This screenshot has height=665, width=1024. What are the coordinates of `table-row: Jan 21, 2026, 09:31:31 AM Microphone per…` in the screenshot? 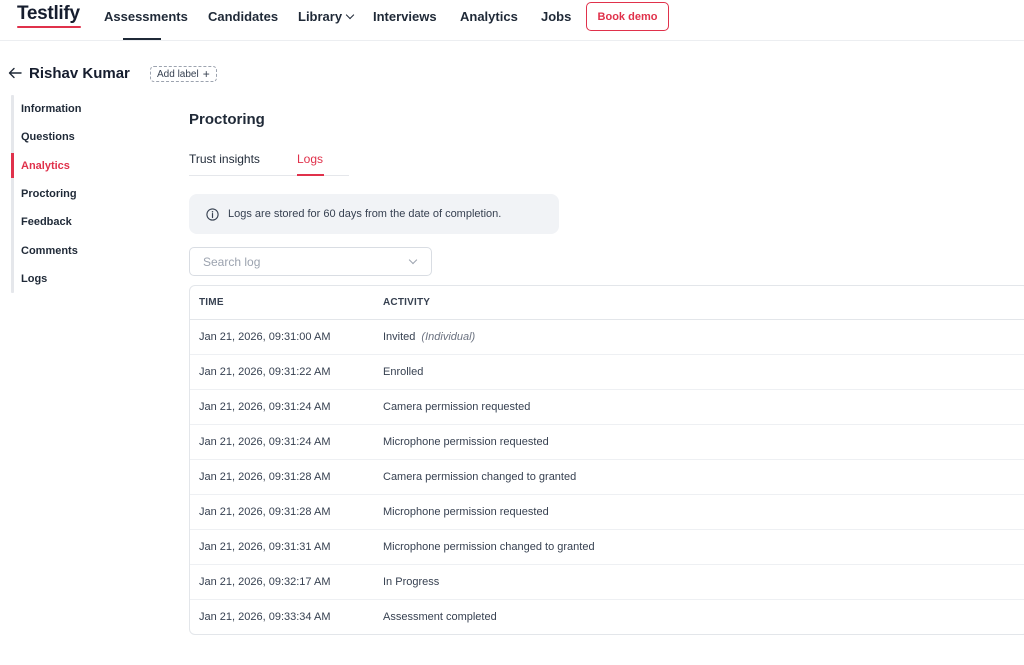 It's located at (607, 547).